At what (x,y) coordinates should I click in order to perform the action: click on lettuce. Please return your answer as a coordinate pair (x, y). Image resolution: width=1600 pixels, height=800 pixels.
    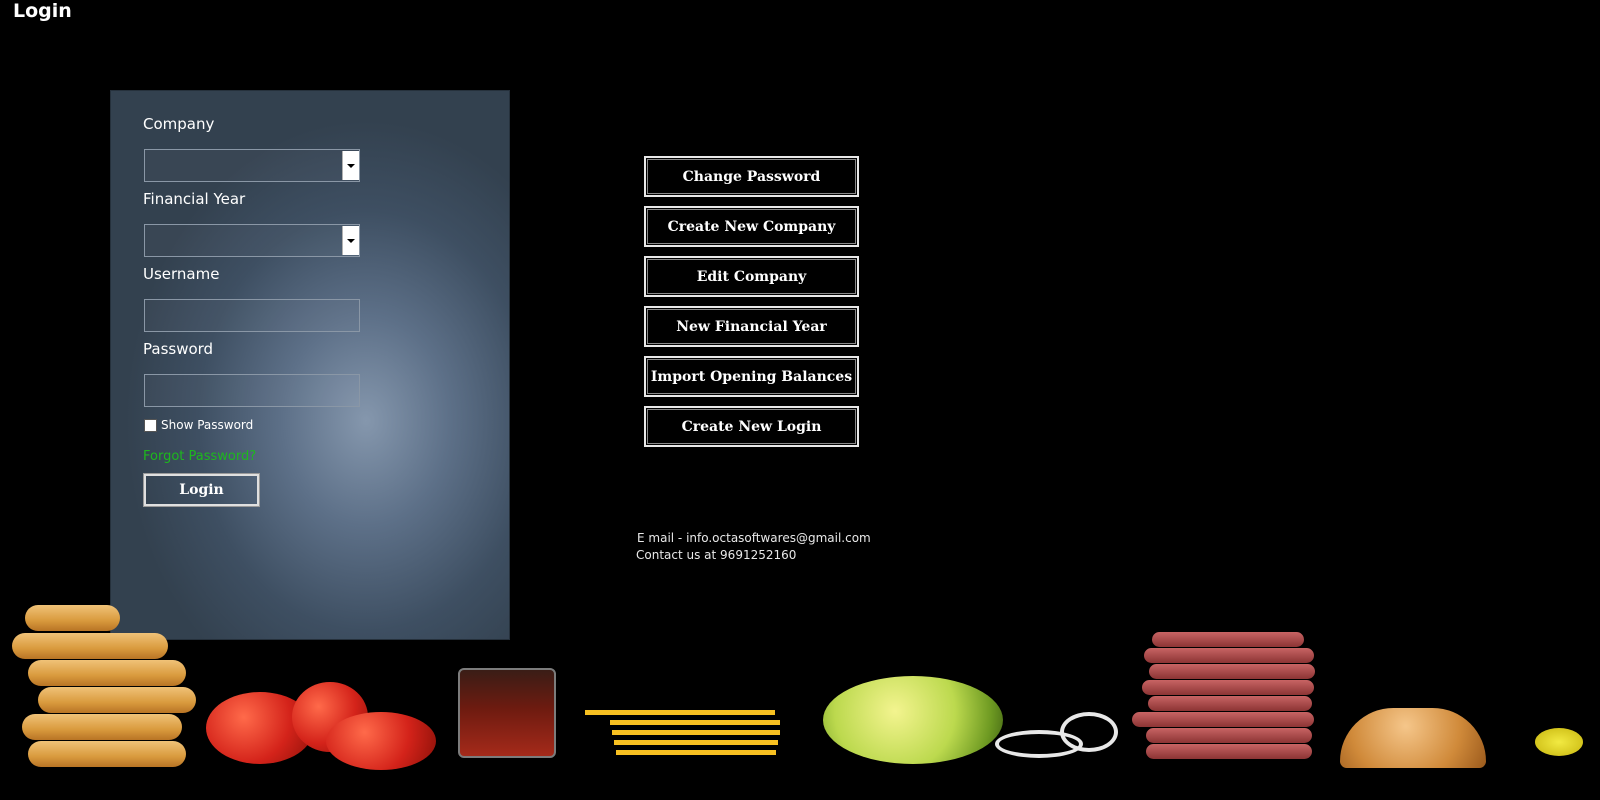
    Looking at the image, I should click on (913, 720).